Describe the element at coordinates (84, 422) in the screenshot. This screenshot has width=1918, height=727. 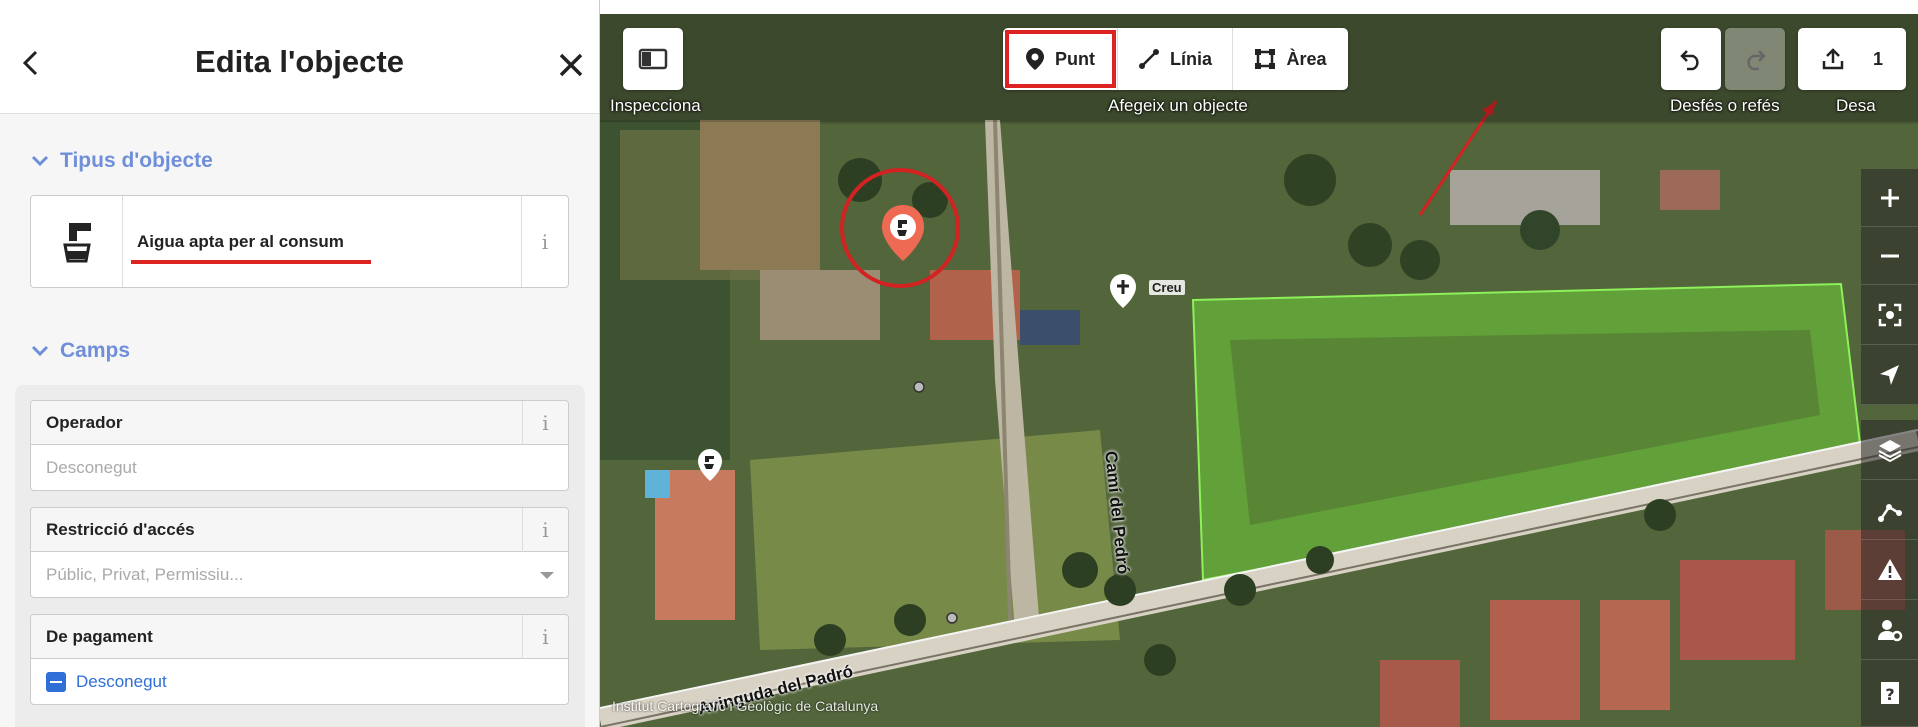
I see `operator-label: Operador` at that location.